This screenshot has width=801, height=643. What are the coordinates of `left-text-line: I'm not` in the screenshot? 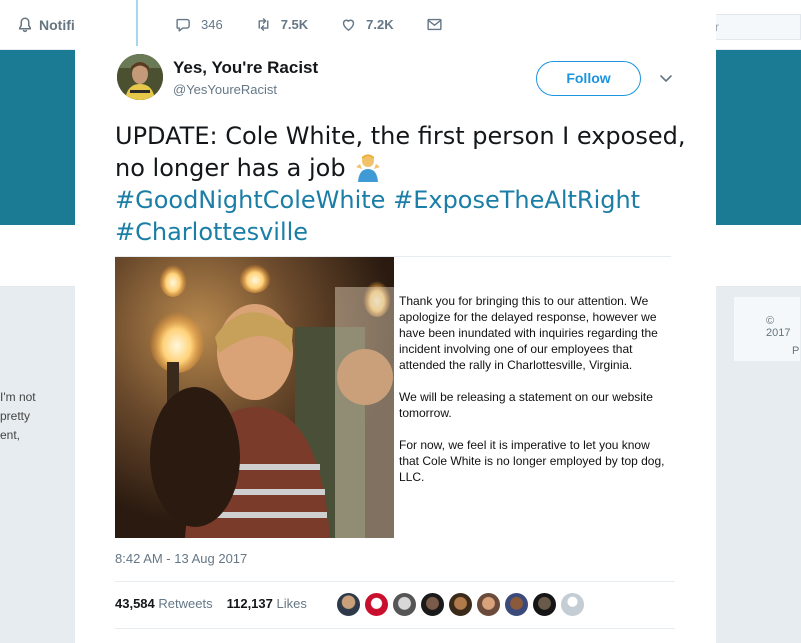 It's located at (18, 397).